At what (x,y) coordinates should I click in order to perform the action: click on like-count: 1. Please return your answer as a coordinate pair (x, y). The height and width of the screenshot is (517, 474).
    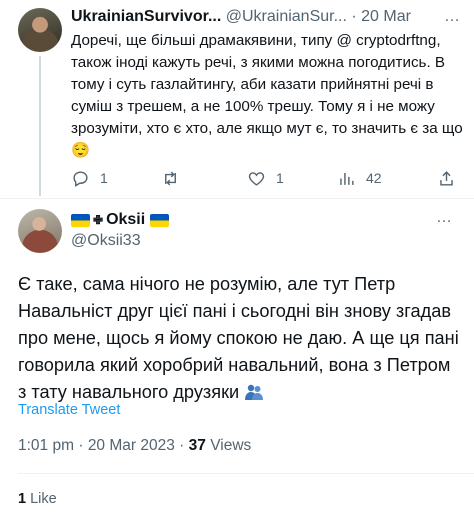
    Looking at the image, I should click on (280, 178).